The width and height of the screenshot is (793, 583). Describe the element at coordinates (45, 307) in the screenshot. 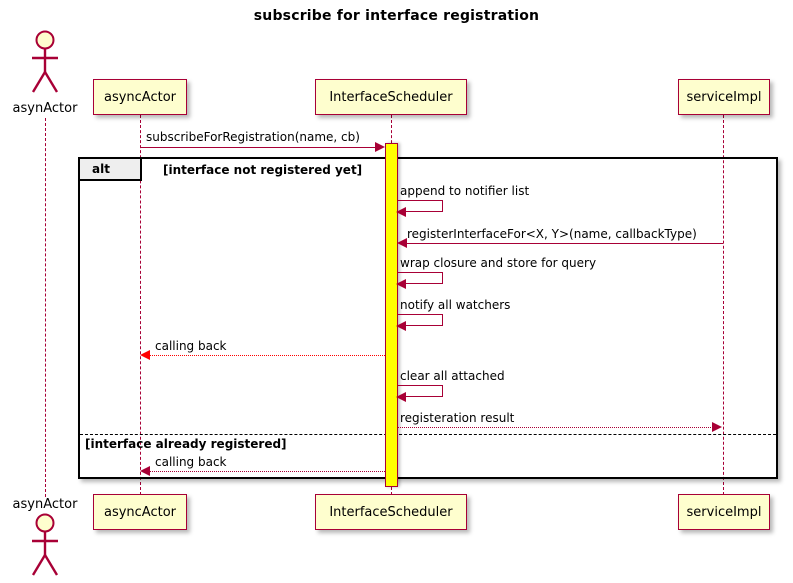

I see `lifeline-asynActor` at that location.